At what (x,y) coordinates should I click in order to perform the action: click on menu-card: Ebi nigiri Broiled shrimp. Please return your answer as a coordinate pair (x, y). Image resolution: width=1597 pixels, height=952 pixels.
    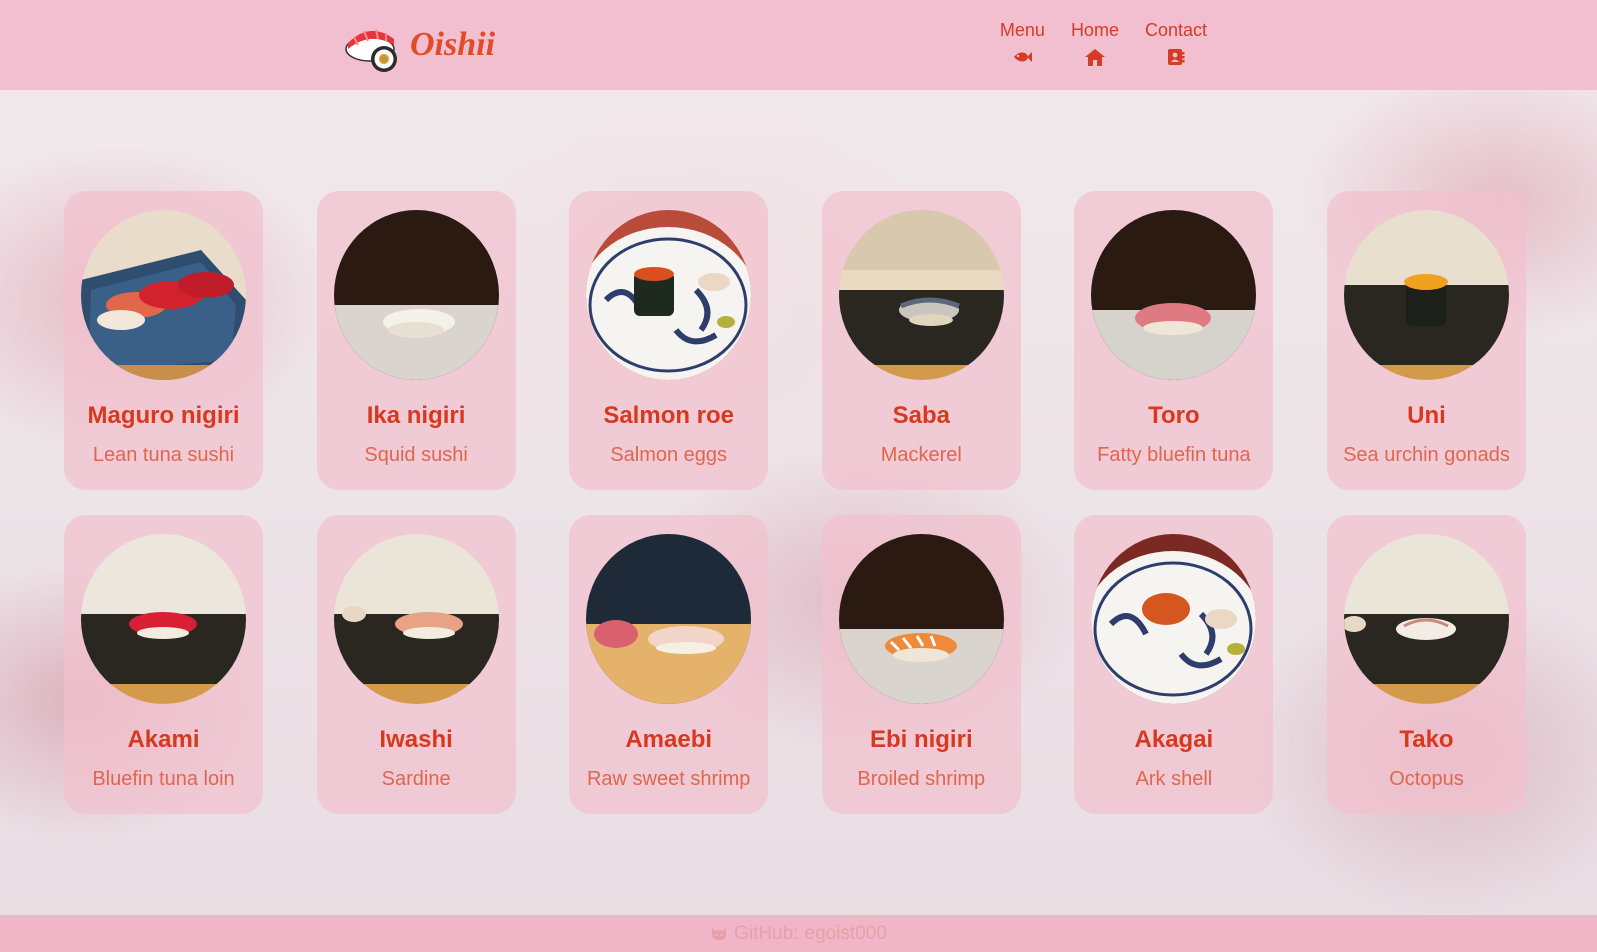
    Looking at the image, I should click on (921, 664).